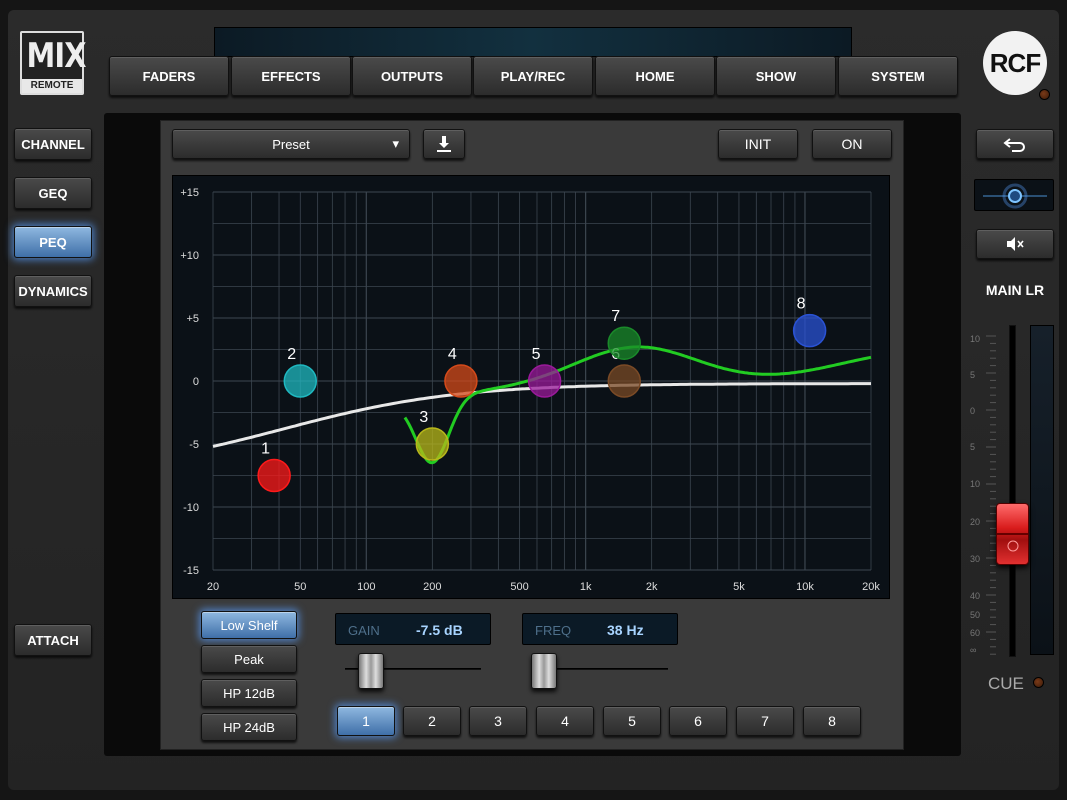 Image resolution: width=1067 pixels, height=800 pixels. What do you see at coordinates (565, 721) in the screenshot?
I see `band-button-4: 4` at bounding box center [565, 721].